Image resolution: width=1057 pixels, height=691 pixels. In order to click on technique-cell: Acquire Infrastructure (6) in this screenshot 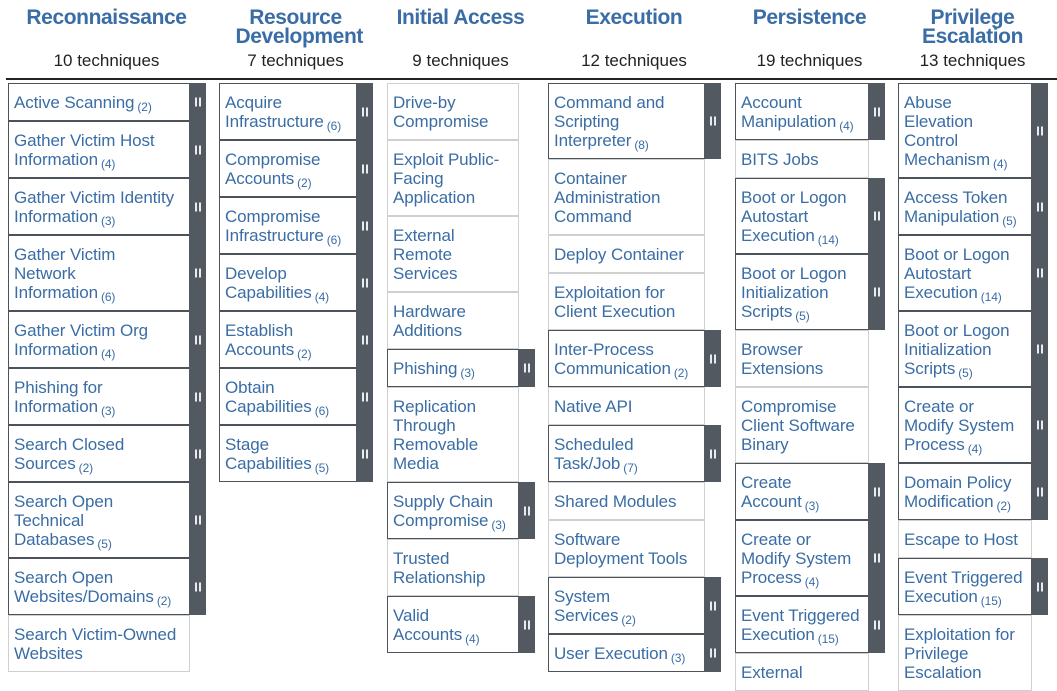, I will do `click(296, 111)`.